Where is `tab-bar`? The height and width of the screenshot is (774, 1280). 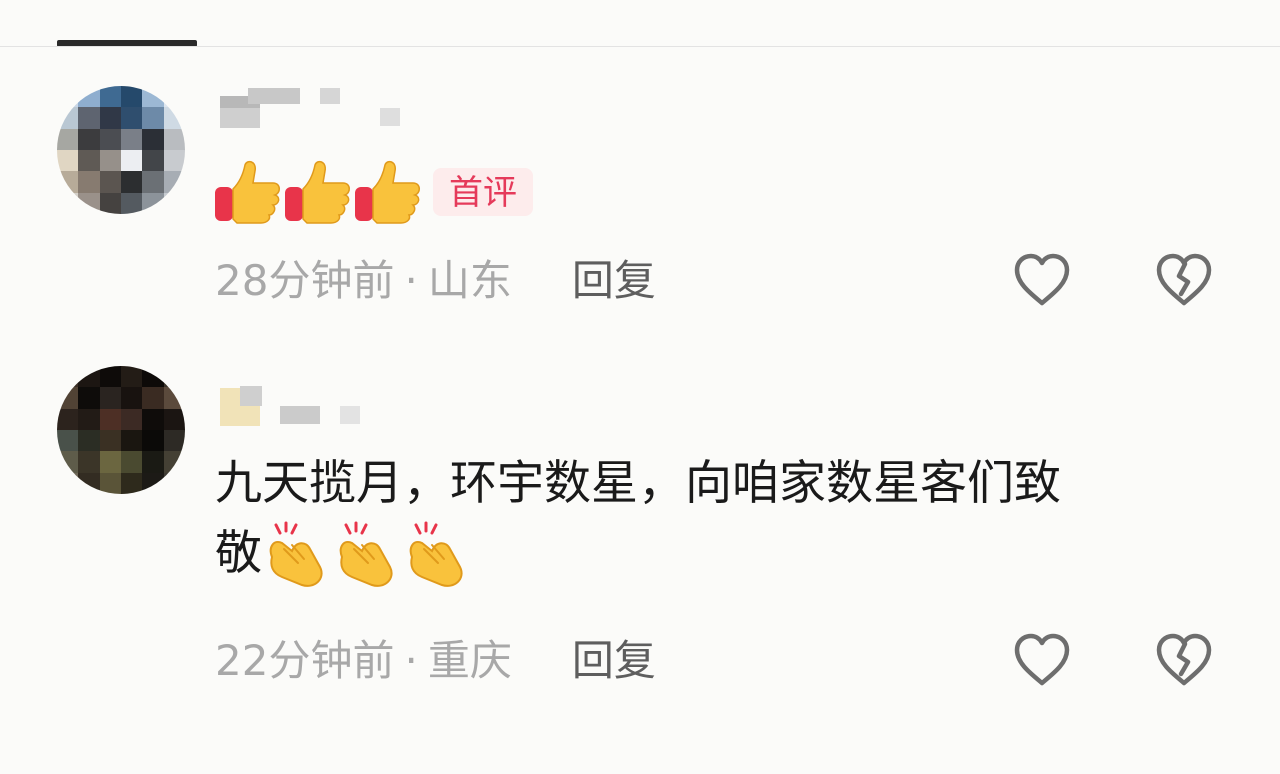
tab-bar is located at coordinates (640, 23).